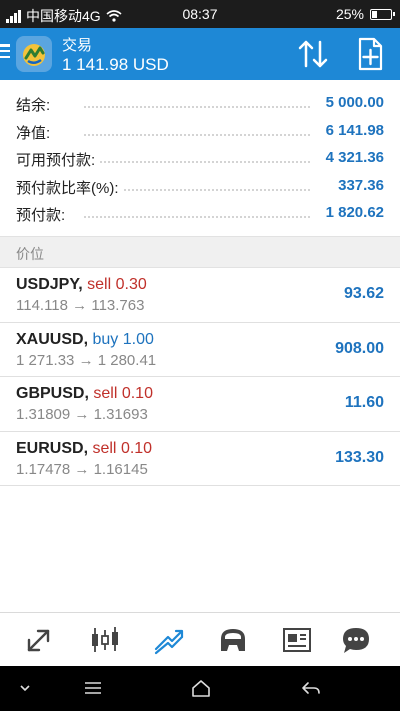 This screenshot has width=400, height=711. I want to click on position-prices: 1.17478 → 1.16145, so click(82, 469).